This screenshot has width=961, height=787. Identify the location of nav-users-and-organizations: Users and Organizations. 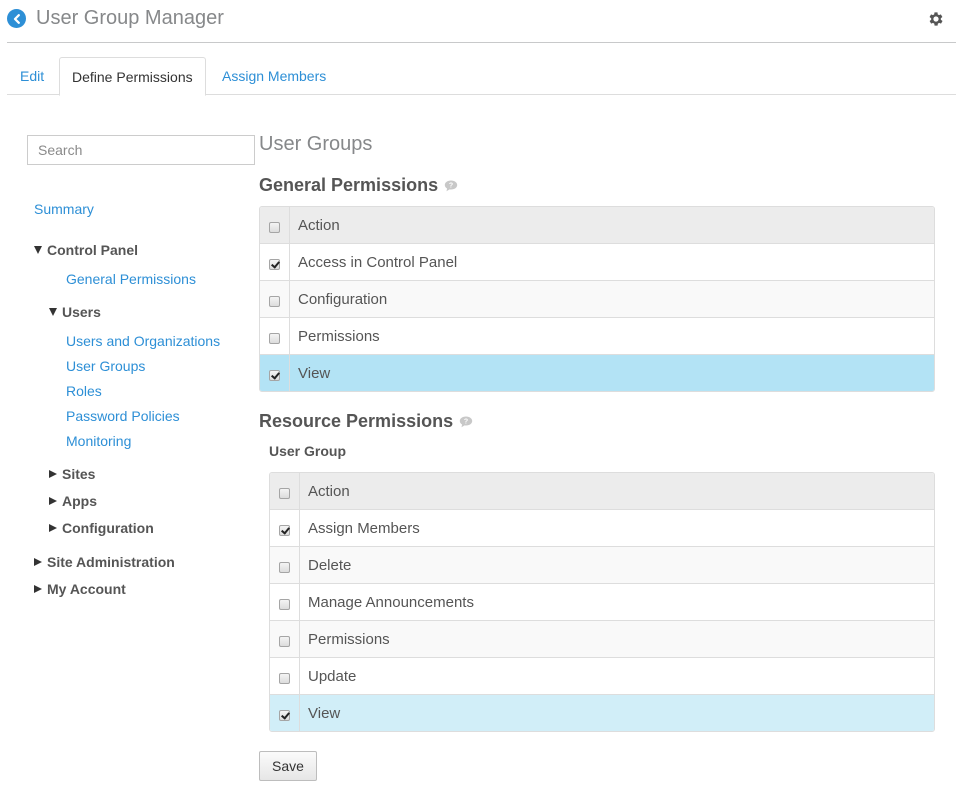
(143, 341).